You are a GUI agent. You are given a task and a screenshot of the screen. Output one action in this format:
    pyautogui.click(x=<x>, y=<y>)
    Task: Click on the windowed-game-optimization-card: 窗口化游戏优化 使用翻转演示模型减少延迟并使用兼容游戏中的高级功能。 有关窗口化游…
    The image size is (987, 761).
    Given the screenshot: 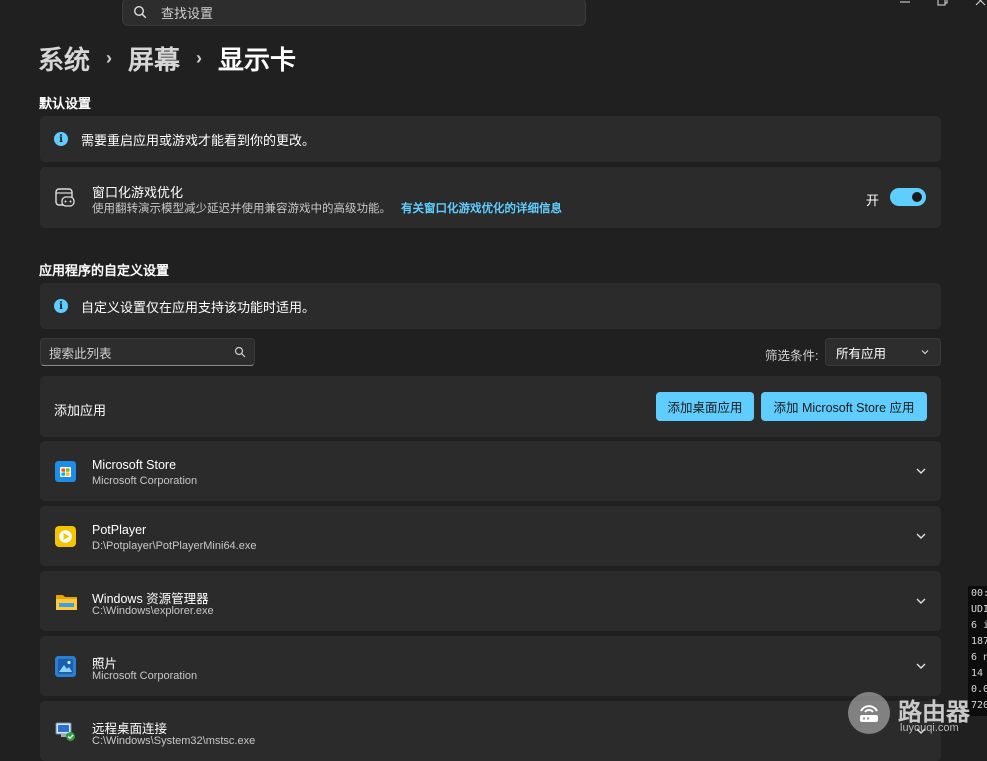 What is the action you would take?
    pyautogui.click(x=490, y=197)
    